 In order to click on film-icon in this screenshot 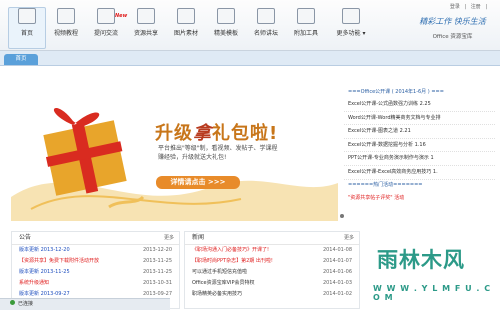, I will do `click(66, 16)`.